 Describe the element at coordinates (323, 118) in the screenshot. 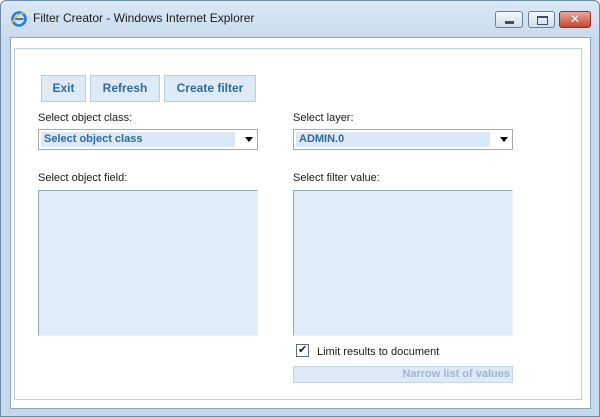

I see `layer-label: Select layer:` at that location.